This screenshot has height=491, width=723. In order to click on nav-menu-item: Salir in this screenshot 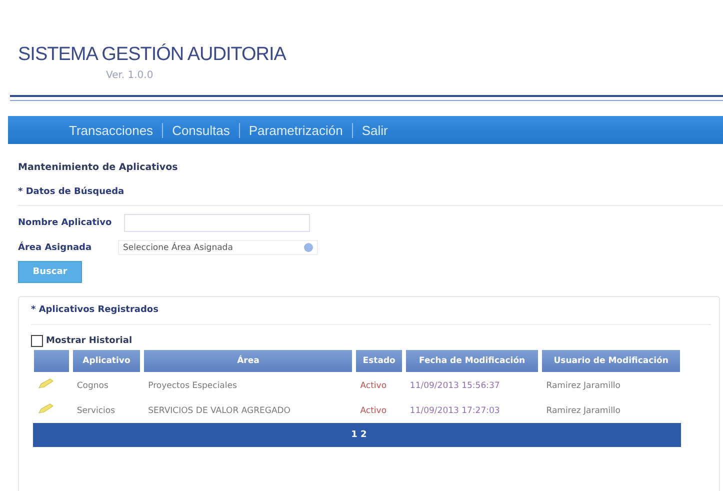, I will do `click(374, 130)`.